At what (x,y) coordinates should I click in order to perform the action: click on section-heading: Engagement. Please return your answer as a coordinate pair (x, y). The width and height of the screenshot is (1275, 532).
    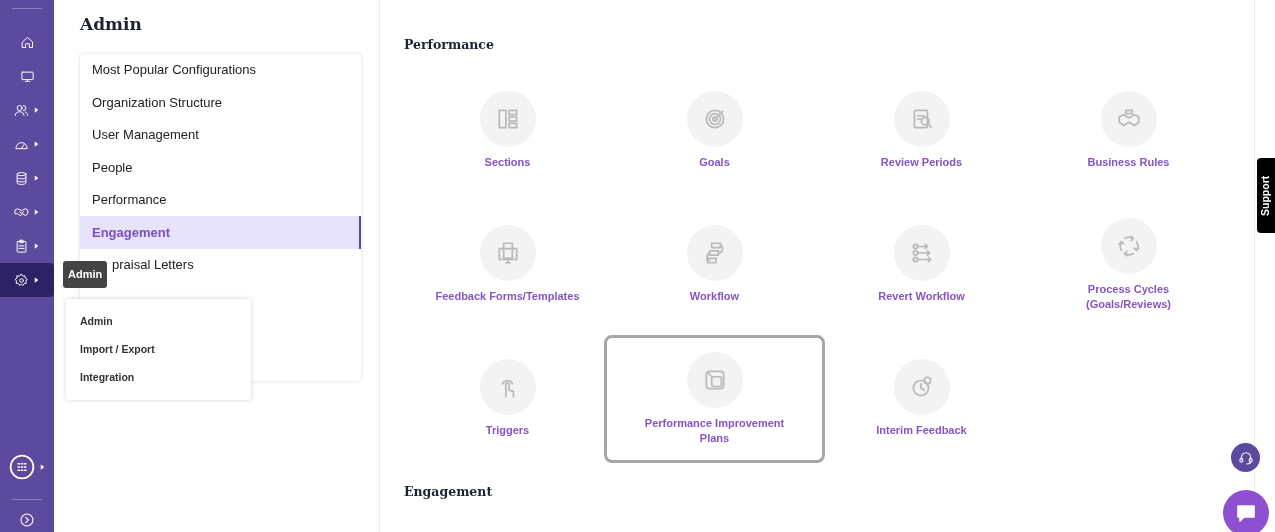
    Looking at the image, I should click on (449, 491).